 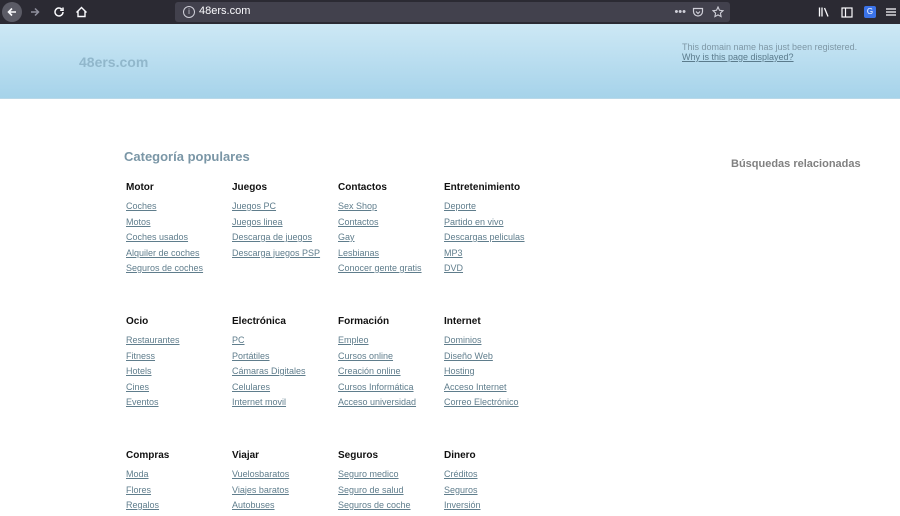 What do you see at coordinates (847, 12) in the screenshot?
I see `sidebar-icon` at bounding box center [847, 12].